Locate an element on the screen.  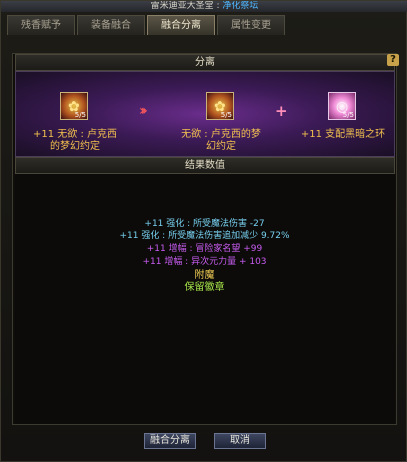
extra-item-count: 5/5 is located at coordinates (348, 115).